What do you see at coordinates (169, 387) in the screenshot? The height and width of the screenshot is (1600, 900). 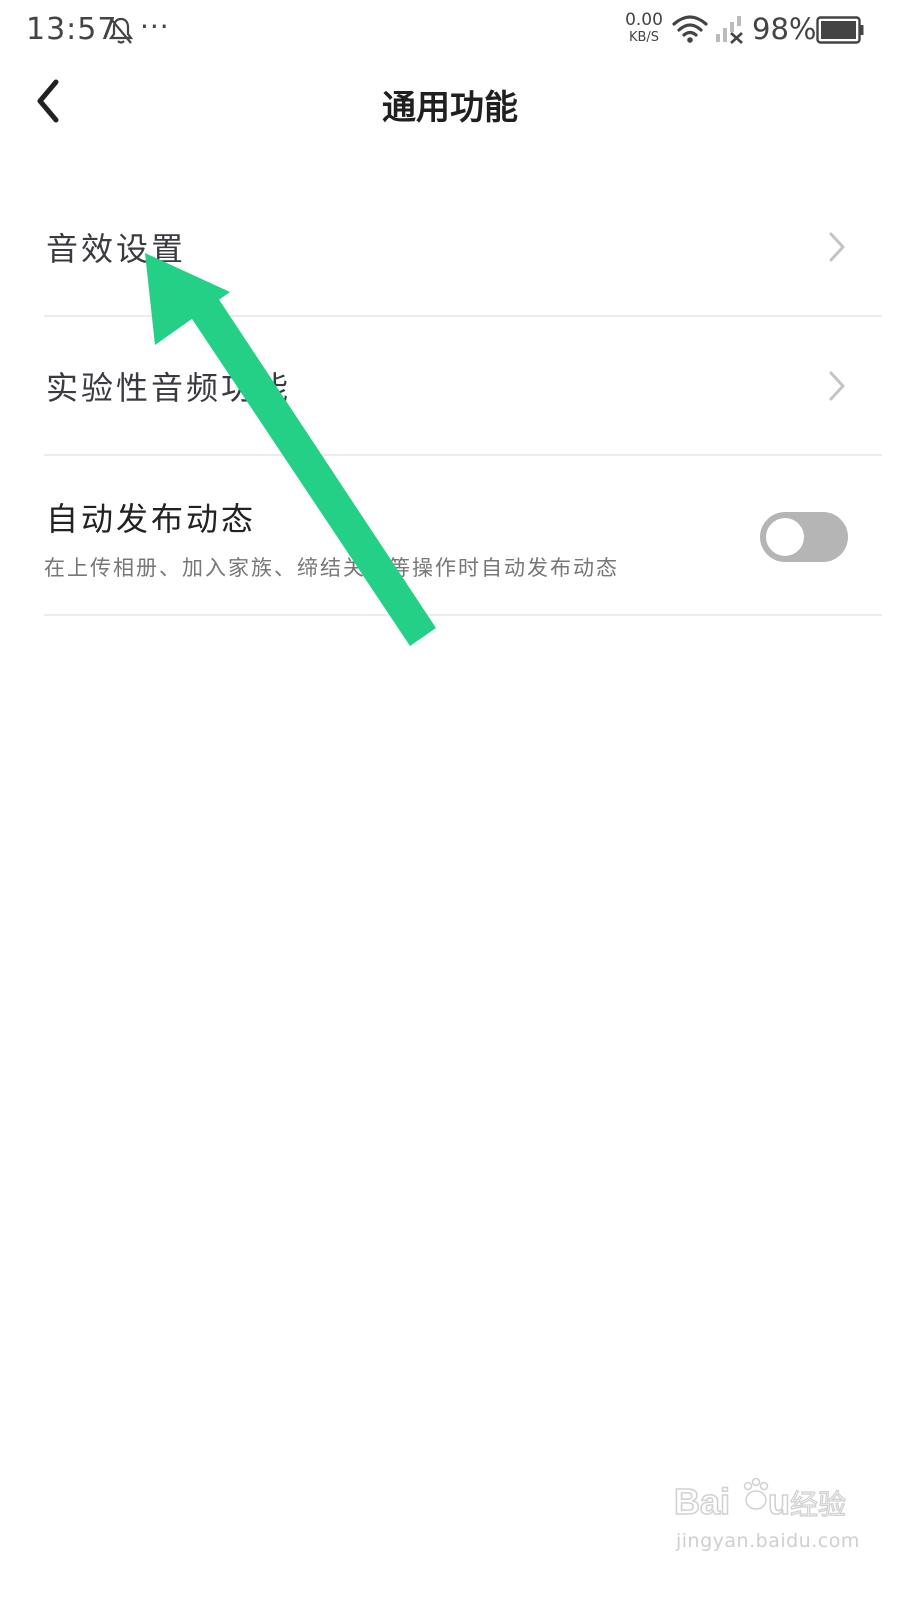 I see `experimental-audio-label: 实验性音频功能` at bounding box center [169, 387].